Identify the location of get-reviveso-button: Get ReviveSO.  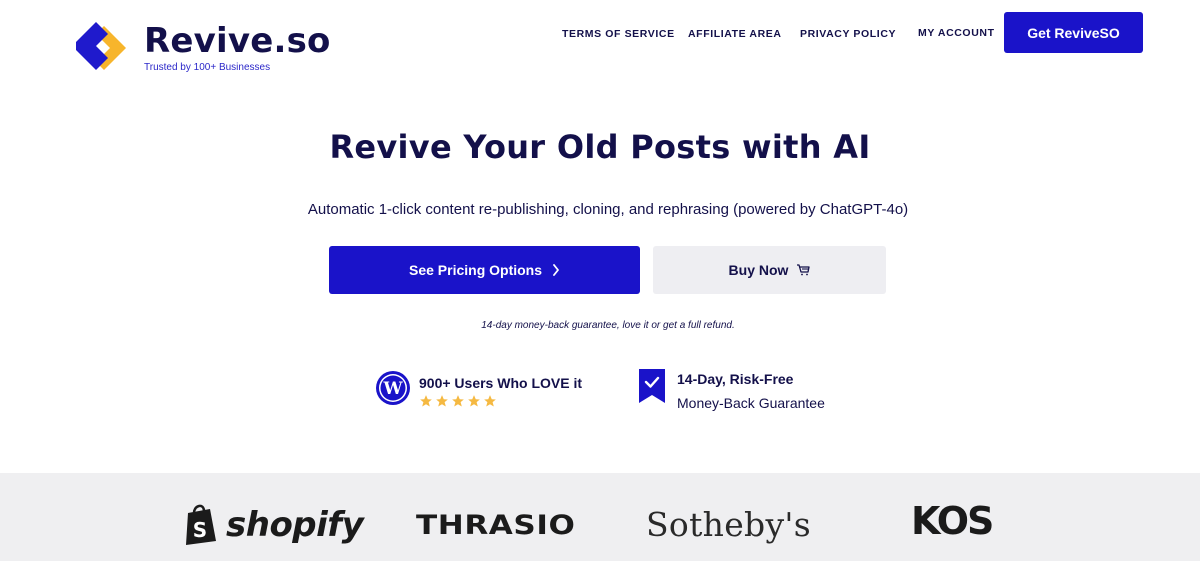
(1073, 32).